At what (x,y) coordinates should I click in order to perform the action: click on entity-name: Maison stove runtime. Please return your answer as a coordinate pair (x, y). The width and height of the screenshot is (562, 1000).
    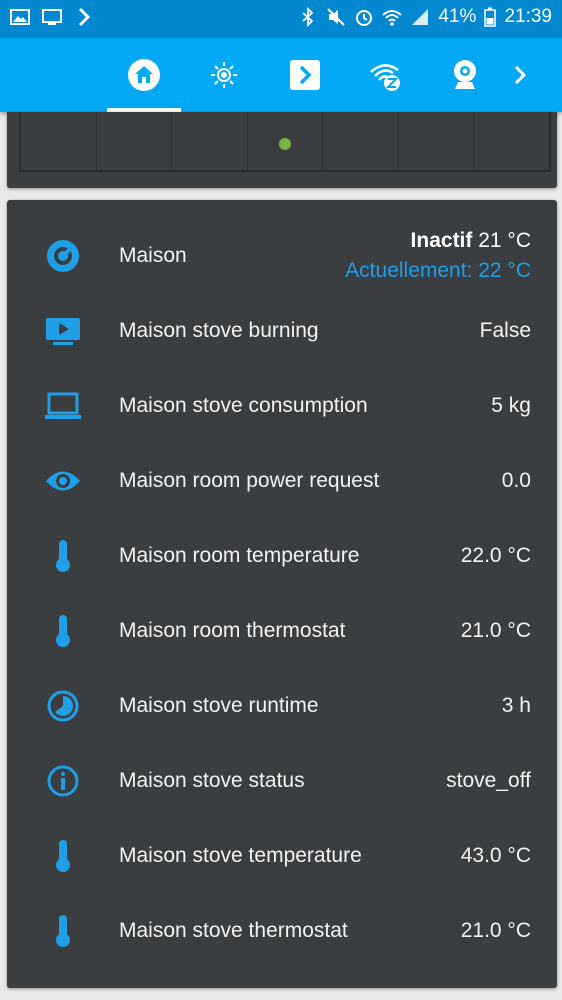
    Looking at the image, I should click on (219, 705).